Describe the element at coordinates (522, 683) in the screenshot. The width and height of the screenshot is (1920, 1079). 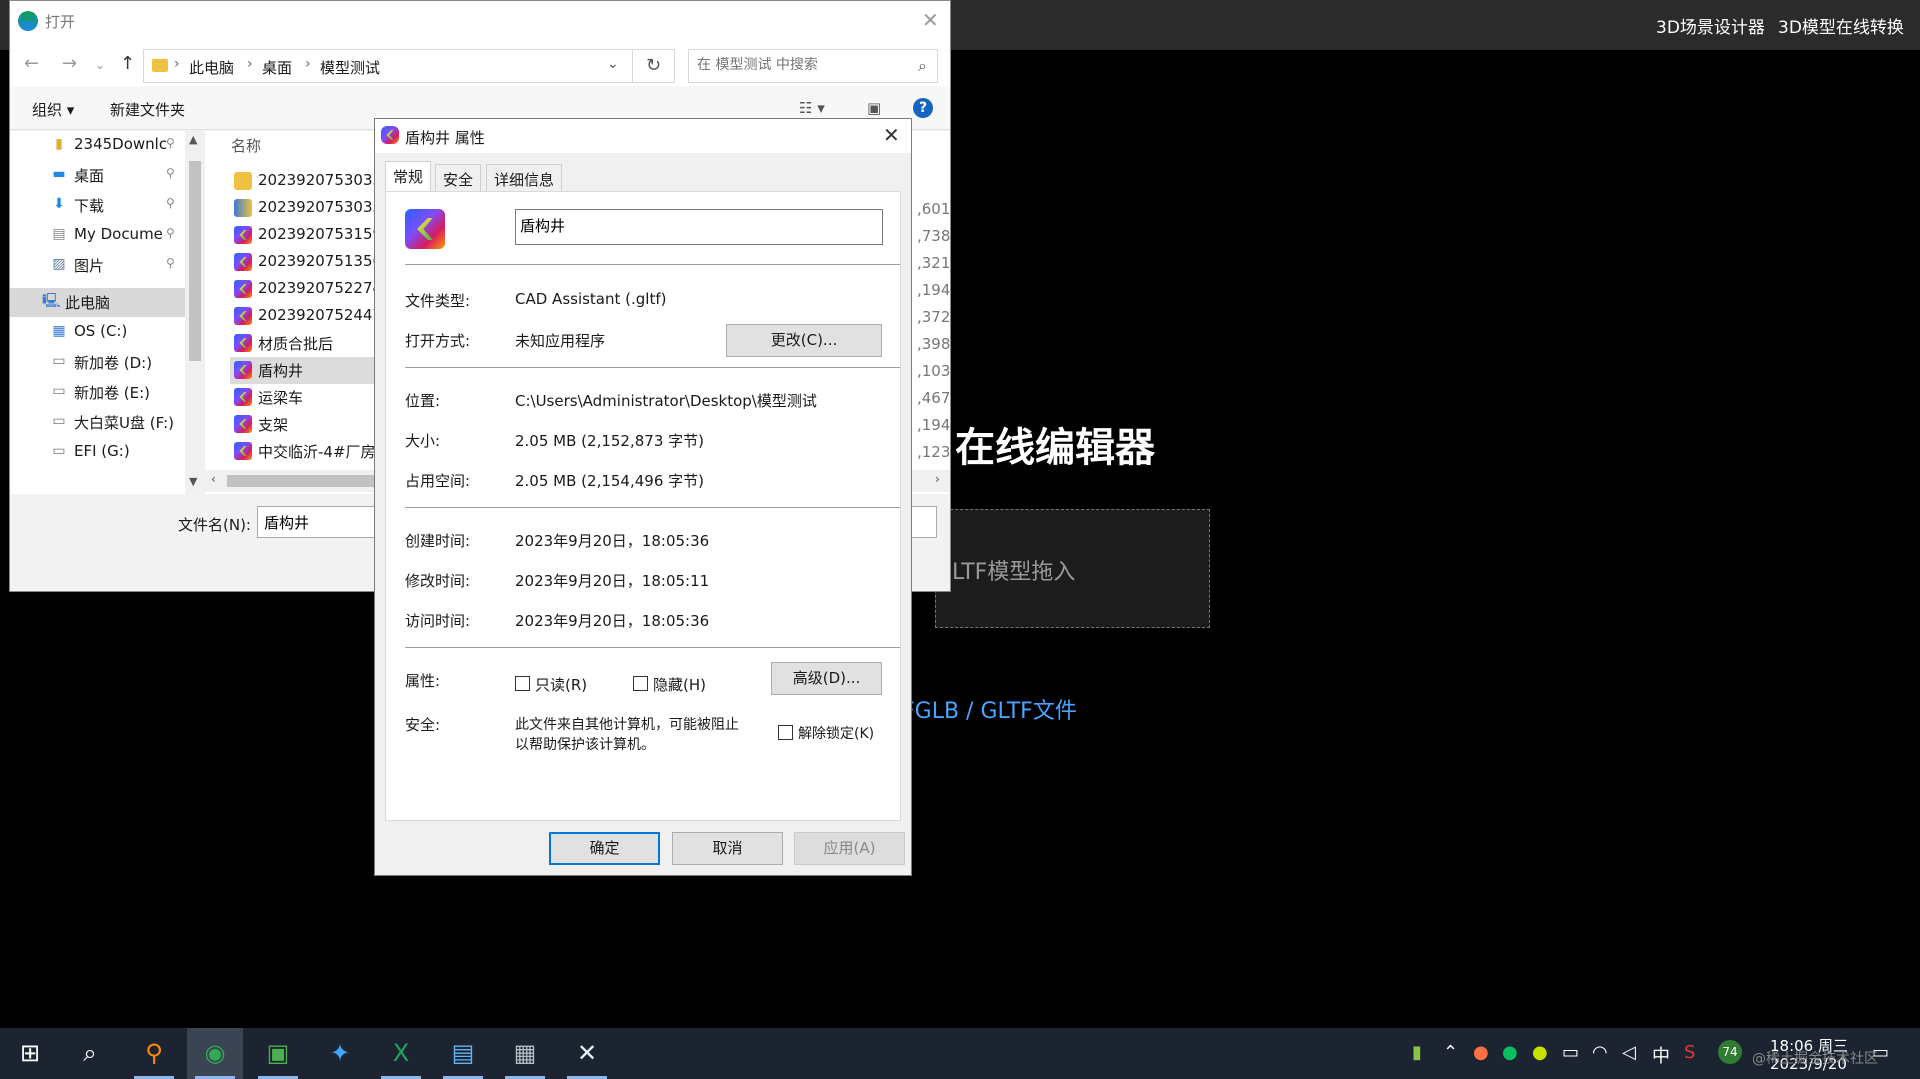
I see `readonly-checkbox` at that location.